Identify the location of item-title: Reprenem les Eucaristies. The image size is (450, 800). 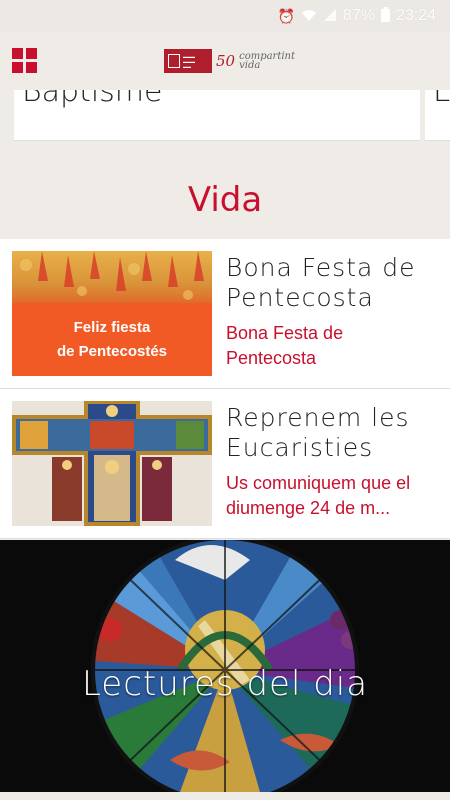
(318, 432).